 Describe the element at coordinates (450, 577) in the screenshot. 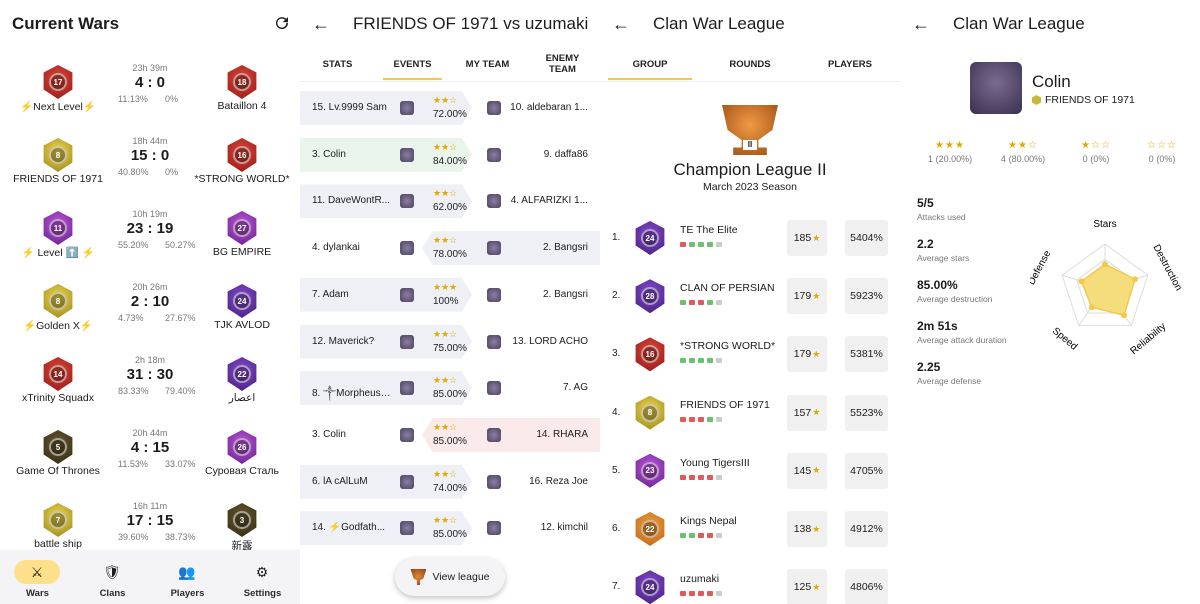

I see `view-league-button: View league` at that location.